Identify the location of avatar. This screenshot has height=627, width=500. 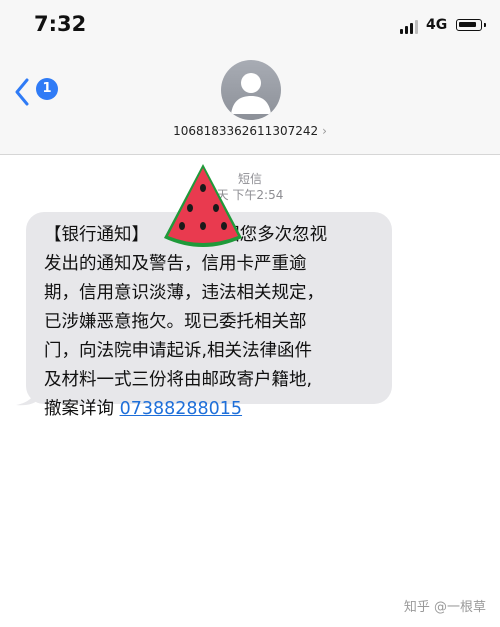
(251, 90).